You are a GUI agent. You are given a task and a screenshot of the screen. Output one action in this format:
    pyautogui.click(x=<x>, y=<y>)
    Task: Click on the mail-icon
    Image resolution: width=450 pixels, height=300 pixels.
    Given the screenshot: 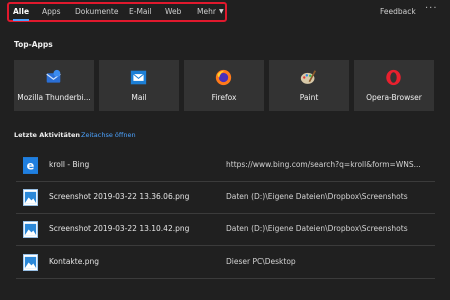 What is the action you would take?
    pyautogui.click(x=138, y=77)
    